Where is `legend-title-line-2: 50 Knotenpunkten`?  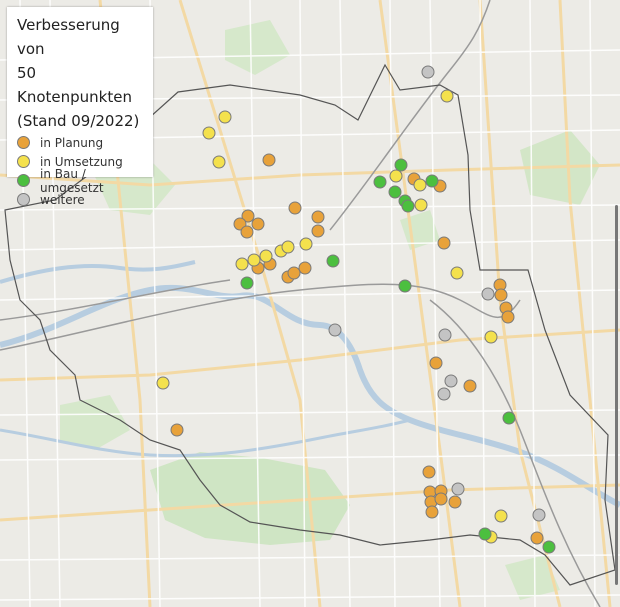
legend-title-line-2: 50 Knotenpunkten is located at coordinates (74, 85).